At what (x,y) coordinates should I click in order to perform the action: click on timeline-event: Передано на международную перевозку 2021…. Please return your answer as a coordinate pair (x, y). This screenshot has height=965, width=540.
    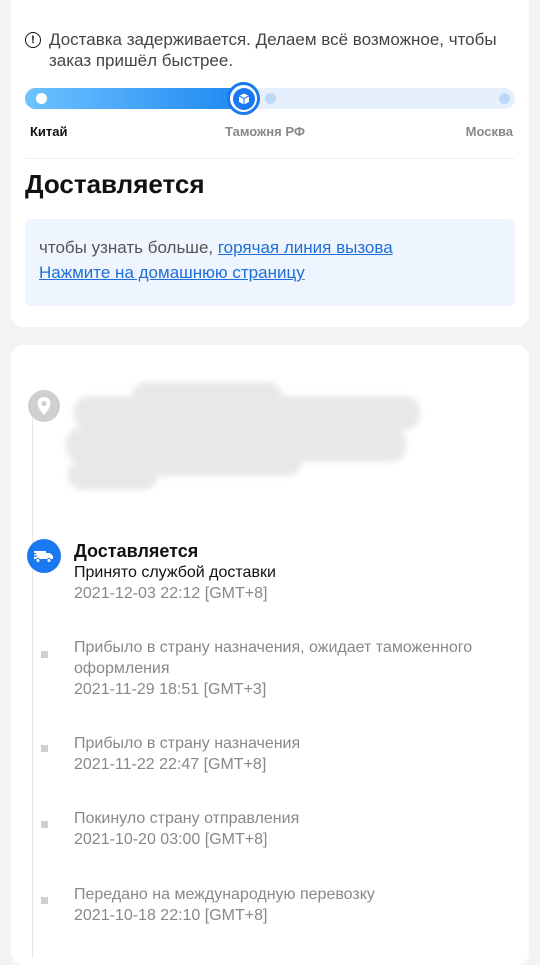
    Looking at the image, I should click on (294, 905).